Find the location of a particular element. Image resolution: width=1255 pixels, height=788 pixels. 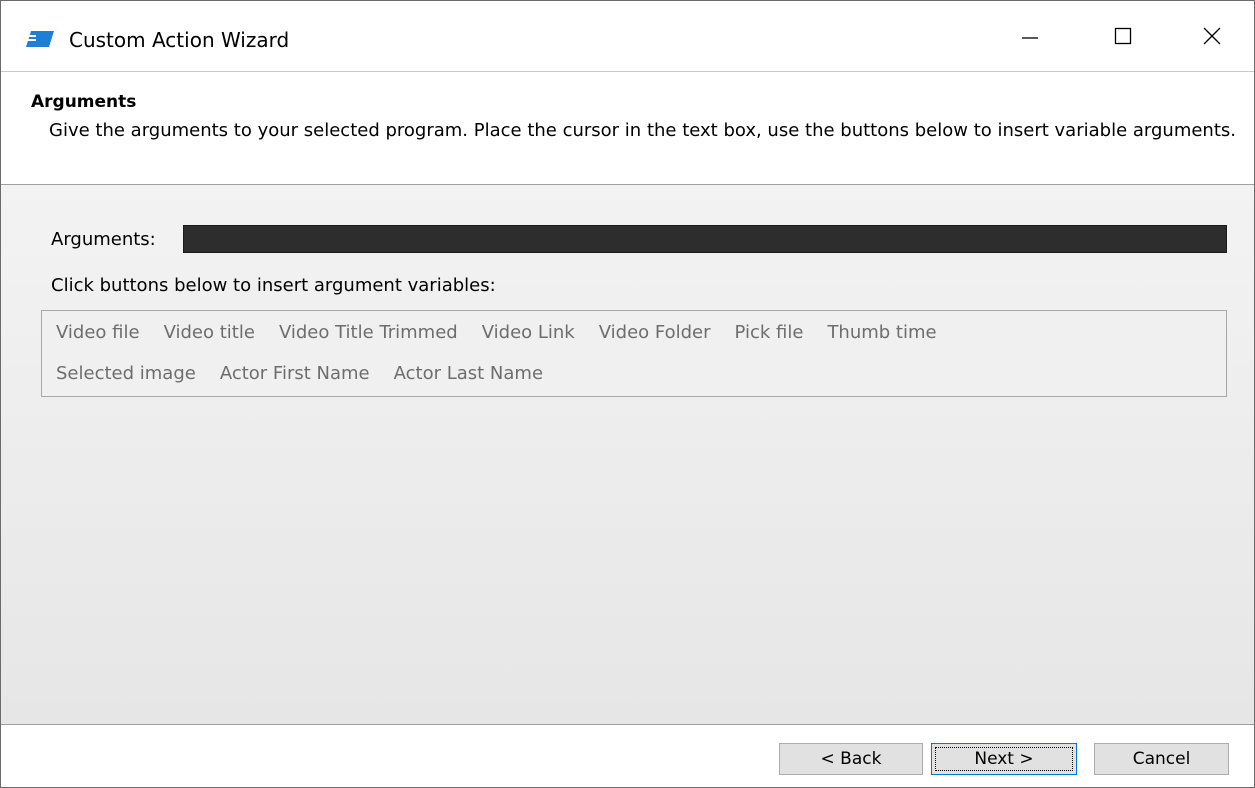

var-video-folder-button: Video Folder is located at coordinates (655, 332).